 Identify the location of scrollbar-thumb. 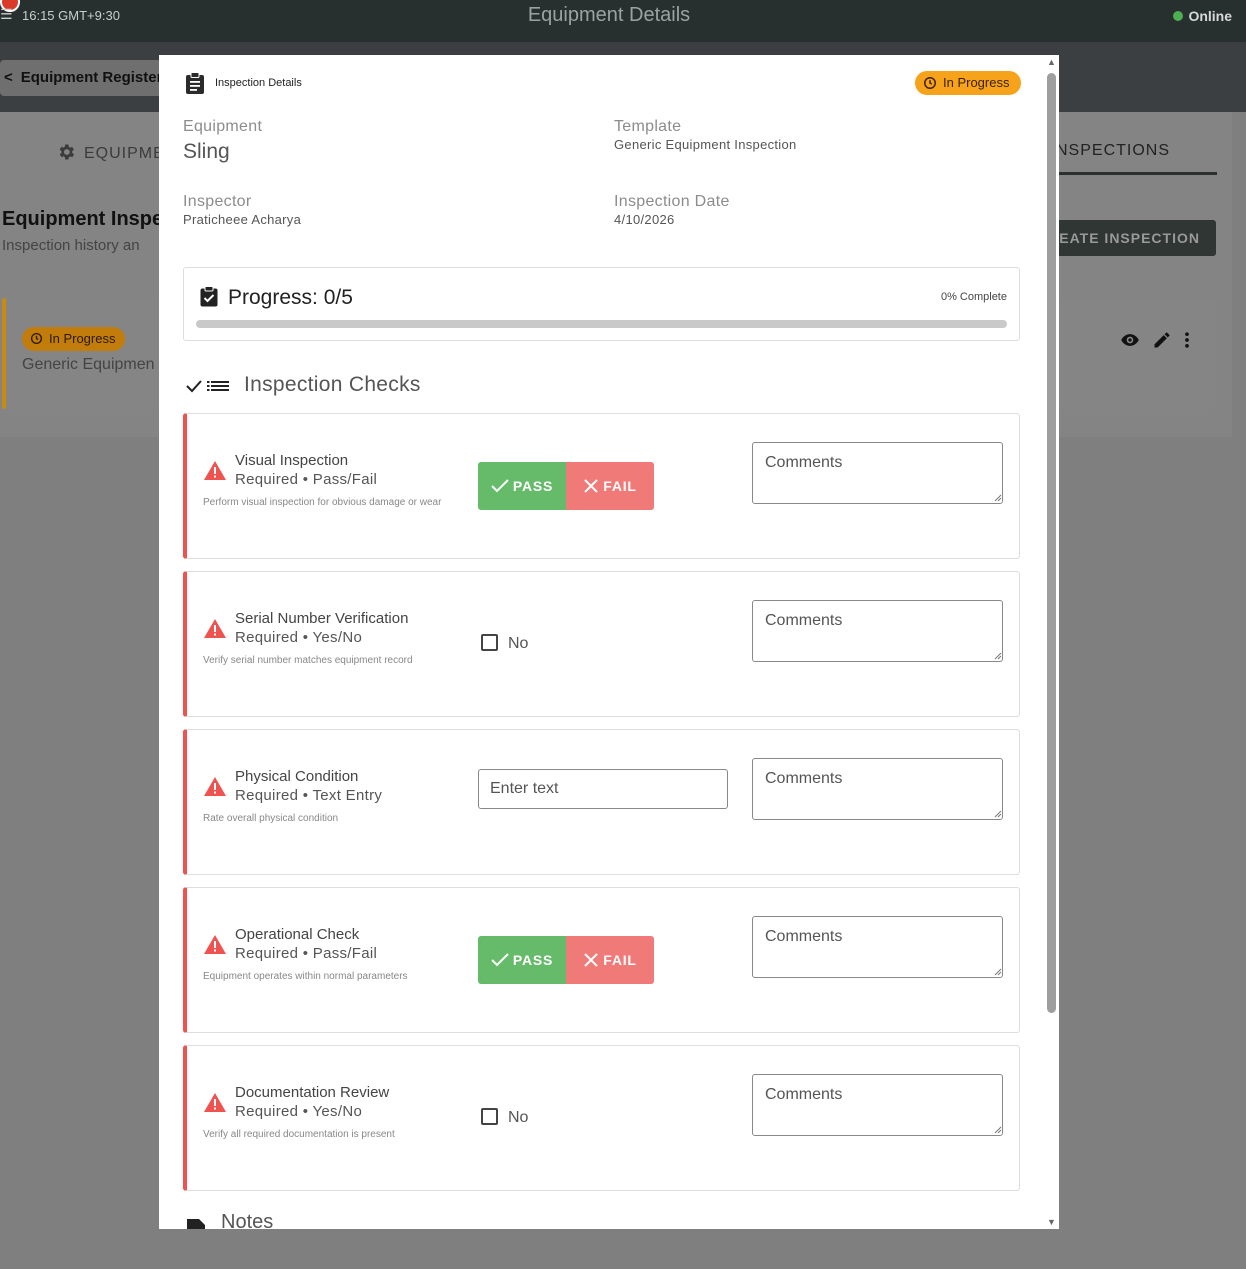
(1051, 543).